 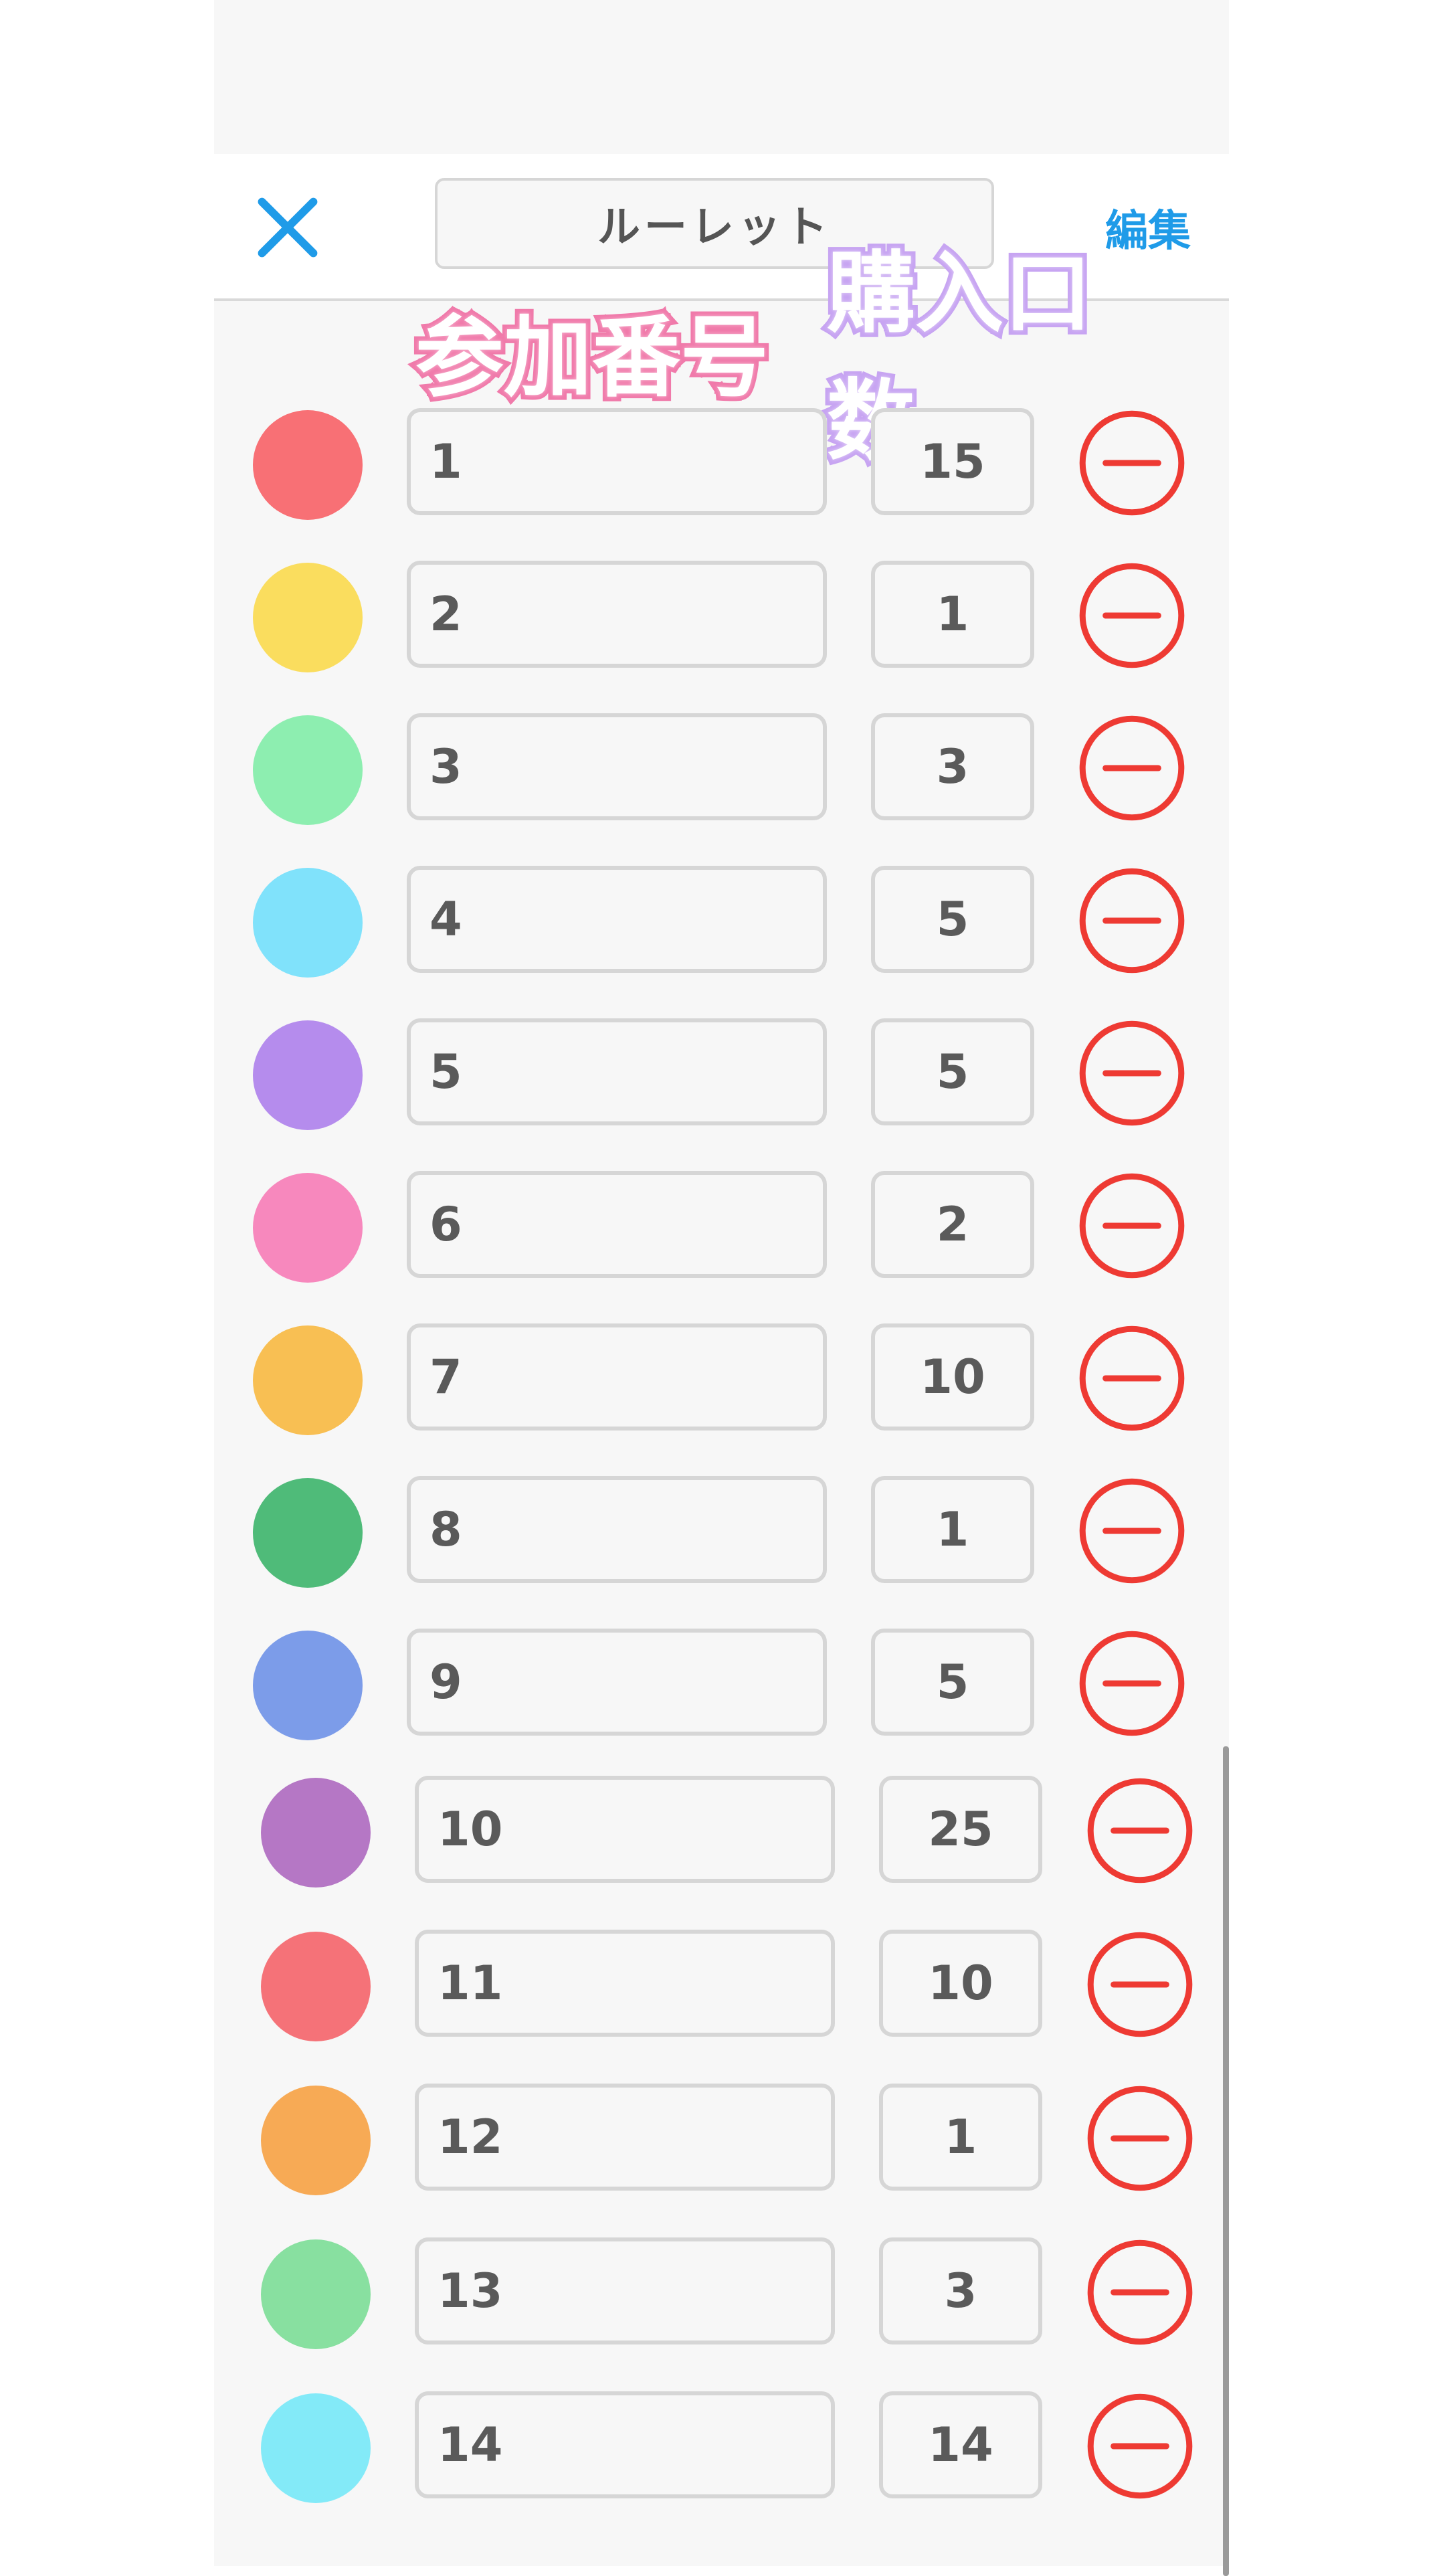 I want to click on entry-row: 62, so click(x=721, y=1228).